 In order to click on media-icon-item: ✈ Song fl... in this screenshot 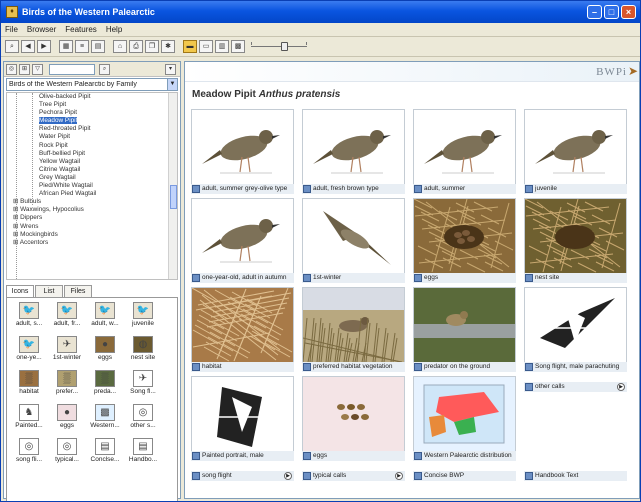, I will do `click(143, 385)`.